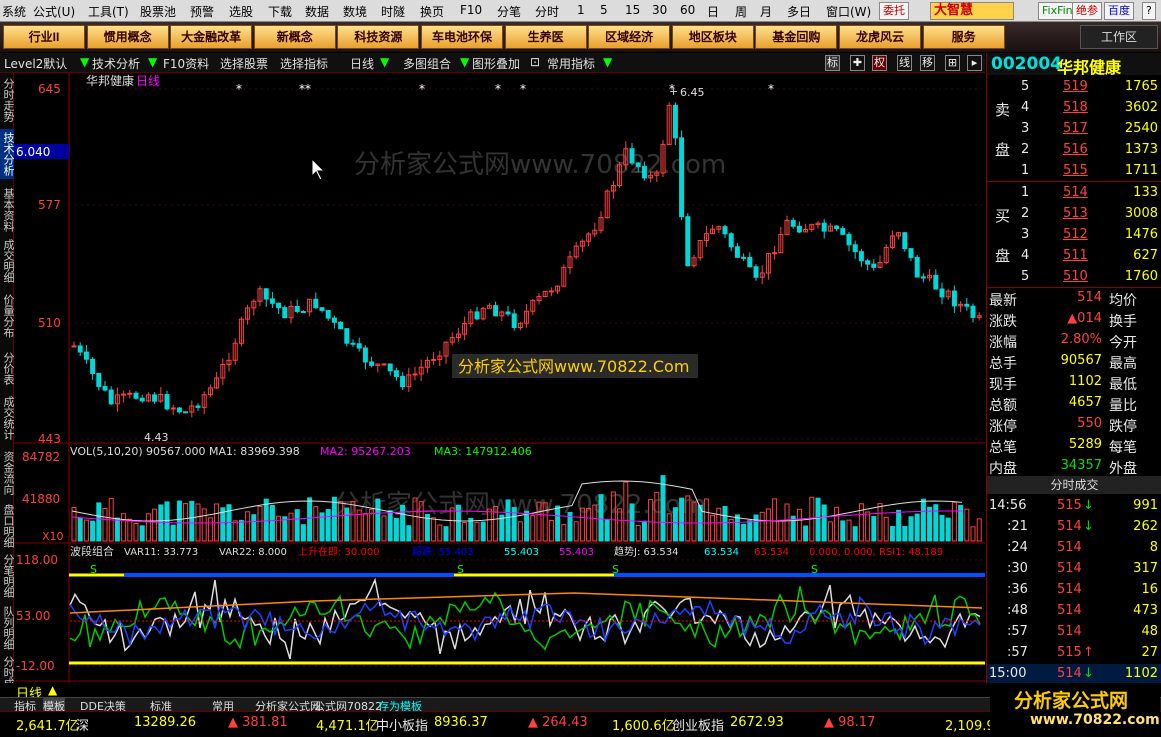 The image size is (1161, 737). I want to click on sector-button-8: 地区板块, so click(712, 37).